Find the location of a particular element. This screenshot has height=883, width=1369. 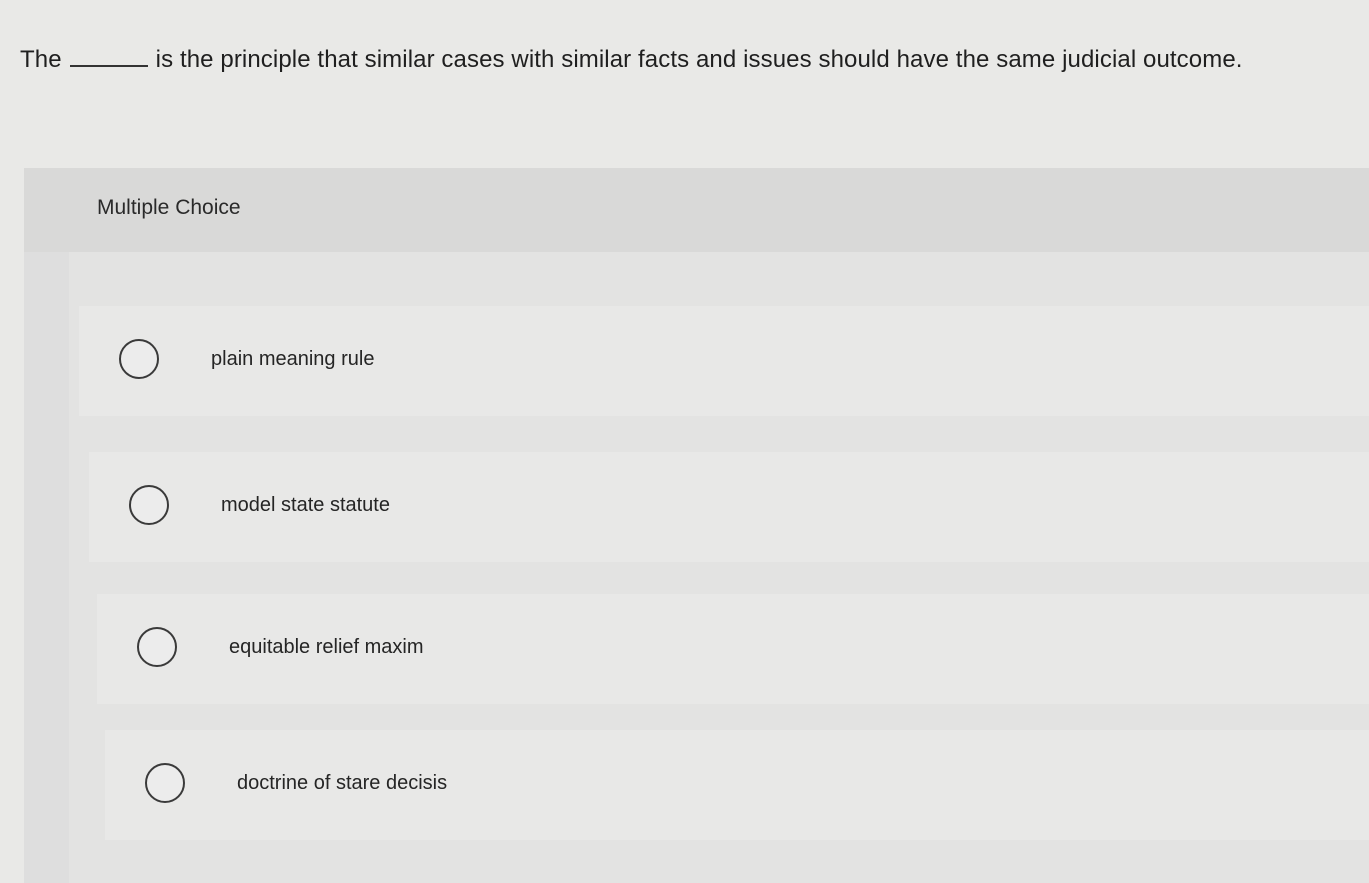

option-model-state-statute: model state statute is located at coordinates (729, 507).